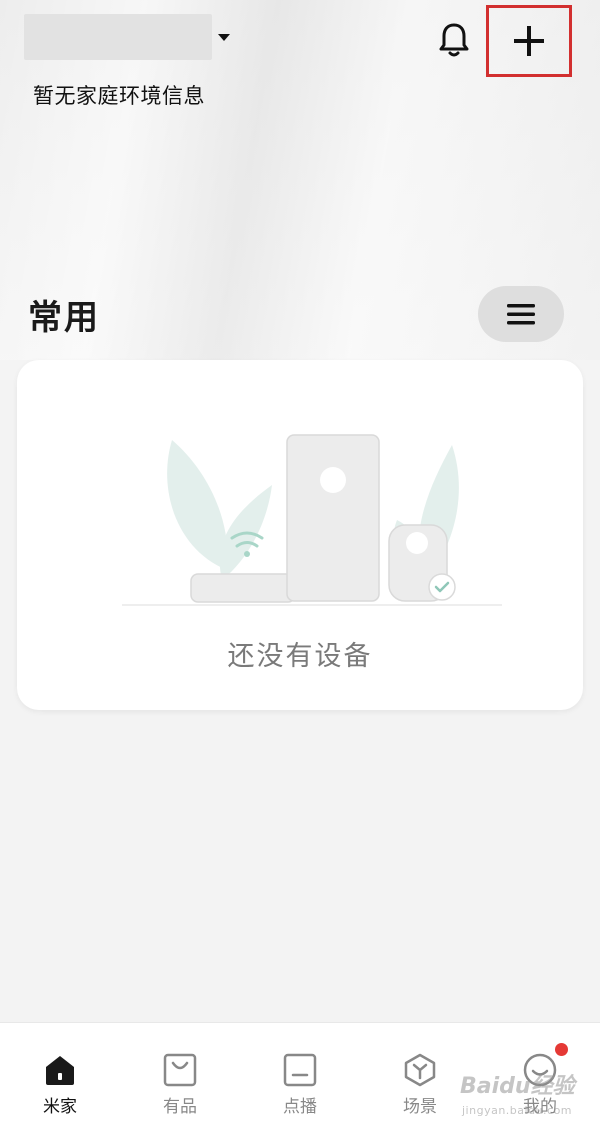 The width and height of the screenshot is (600, 1130). I want to click on nav-label: 有品, so click(180, 1107).